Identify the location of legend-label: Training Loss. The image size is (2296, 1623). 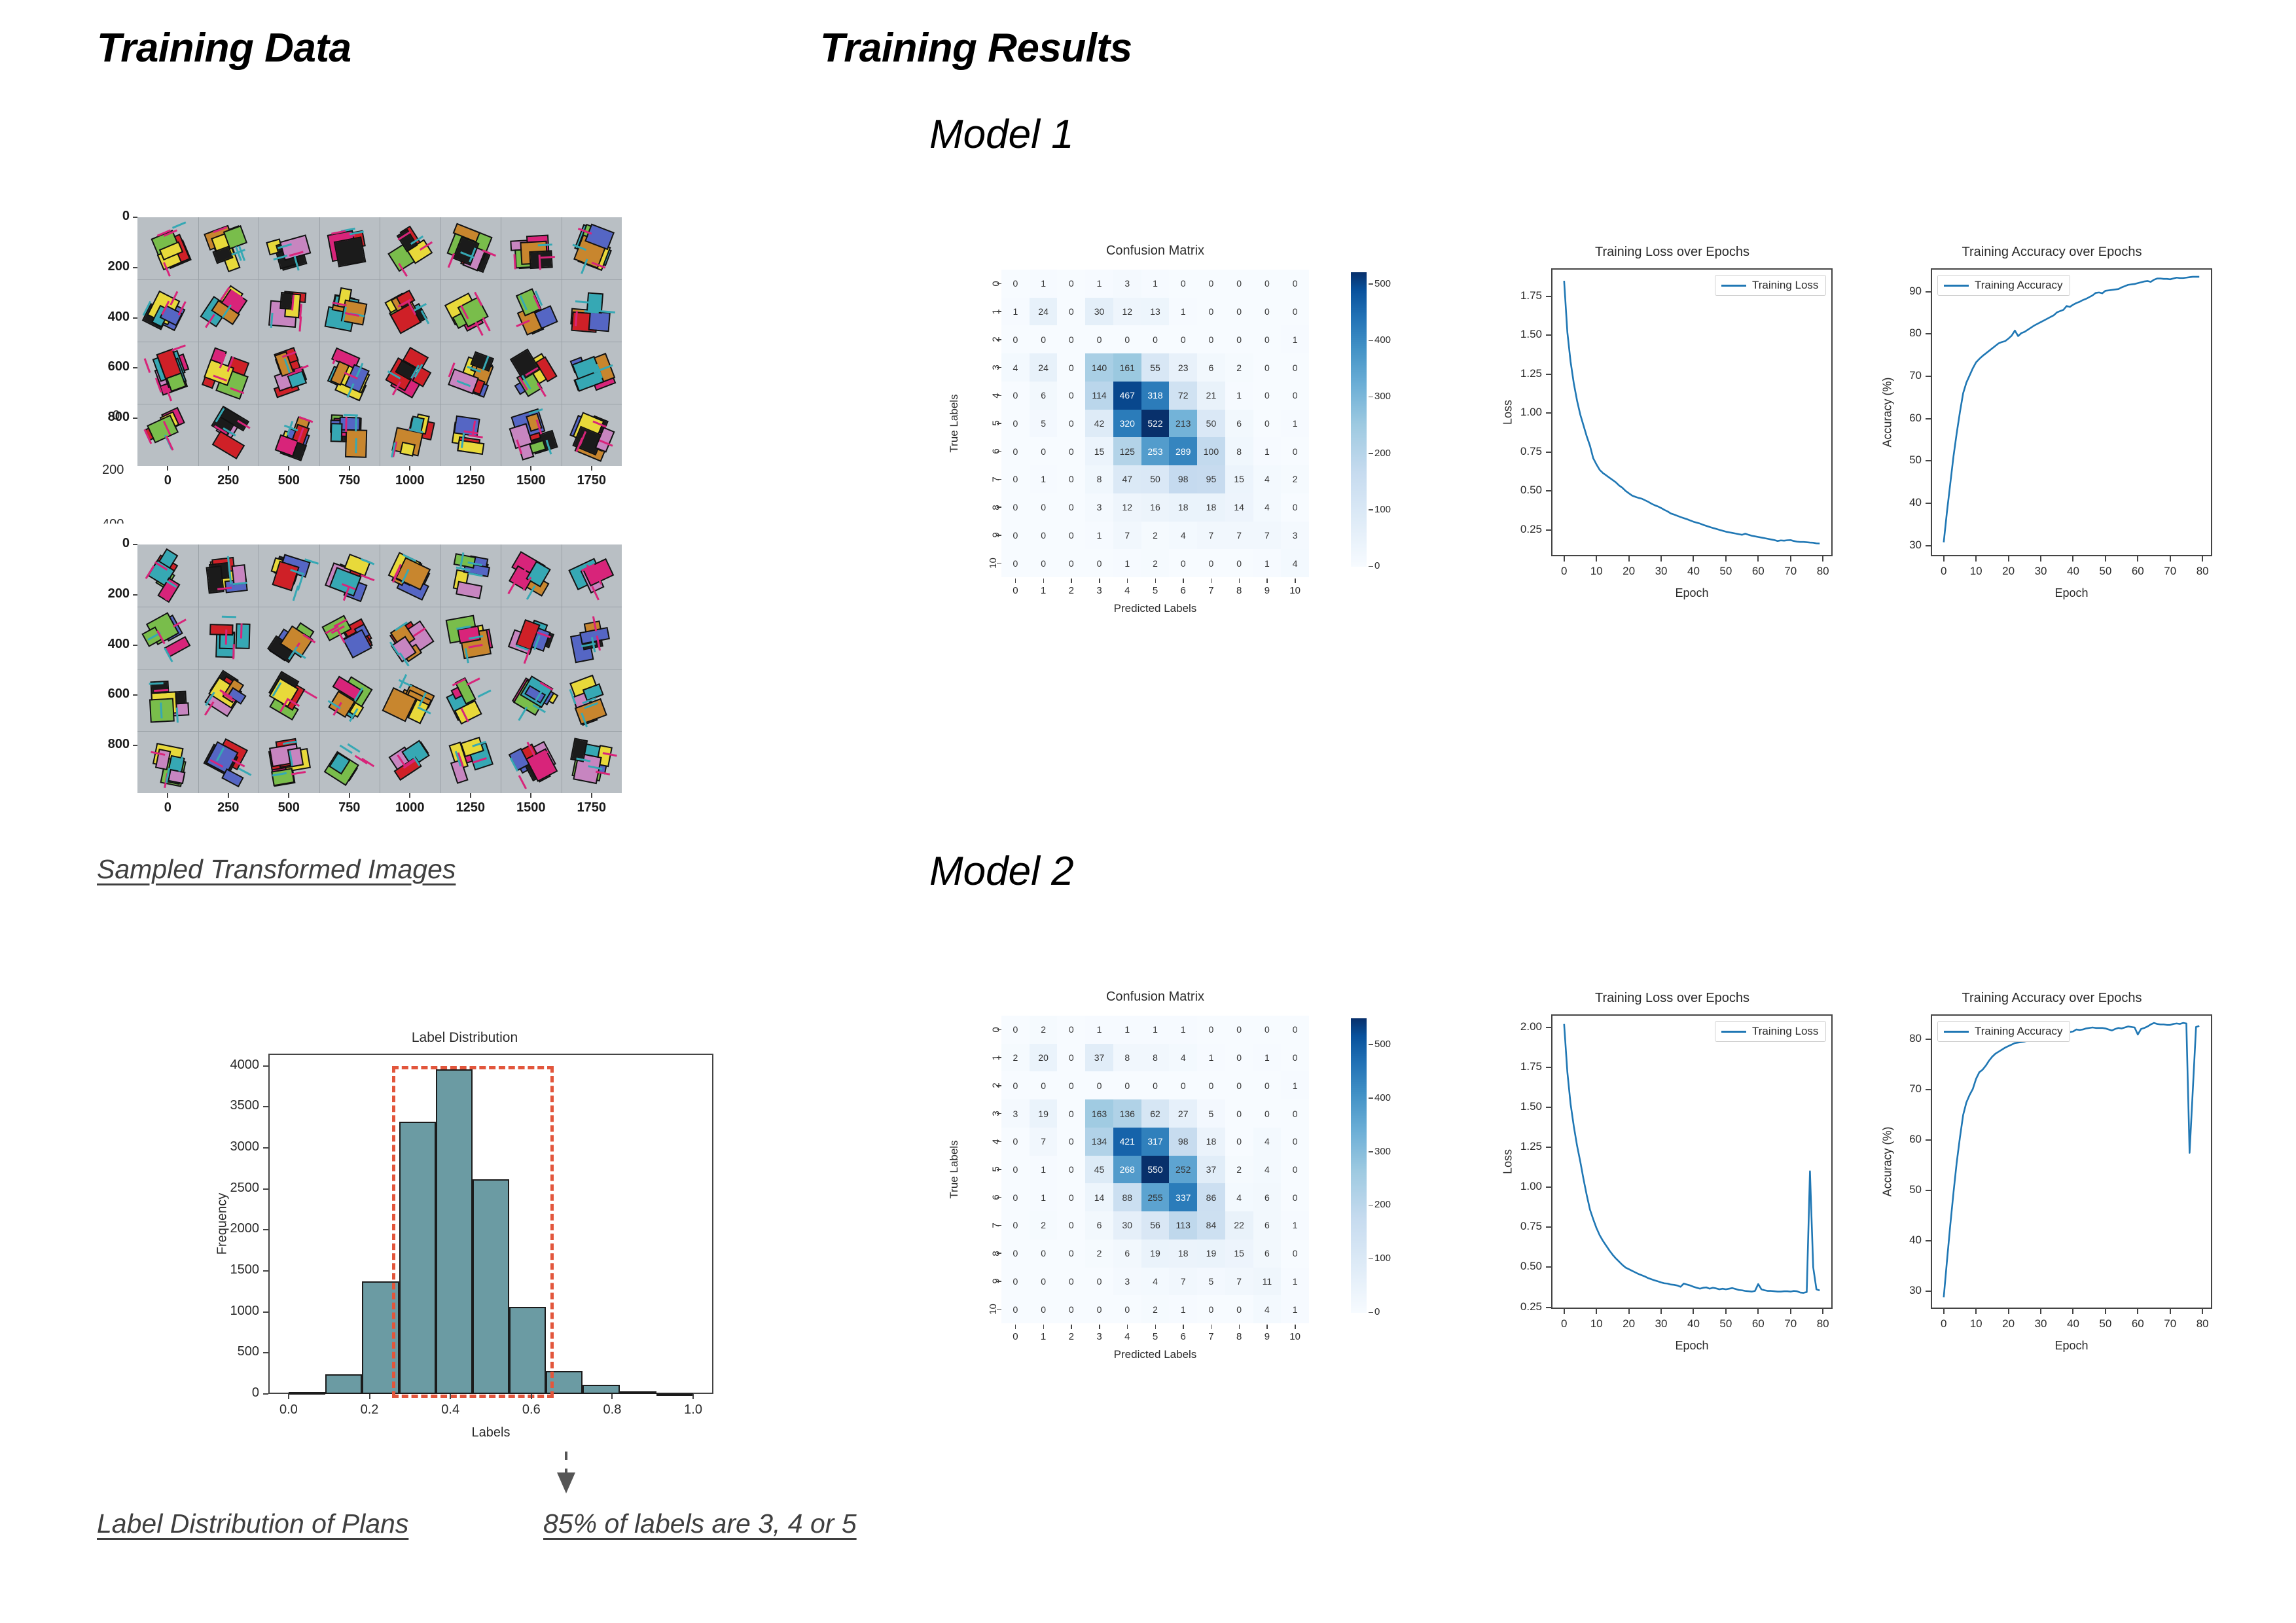
(1785, 1031).